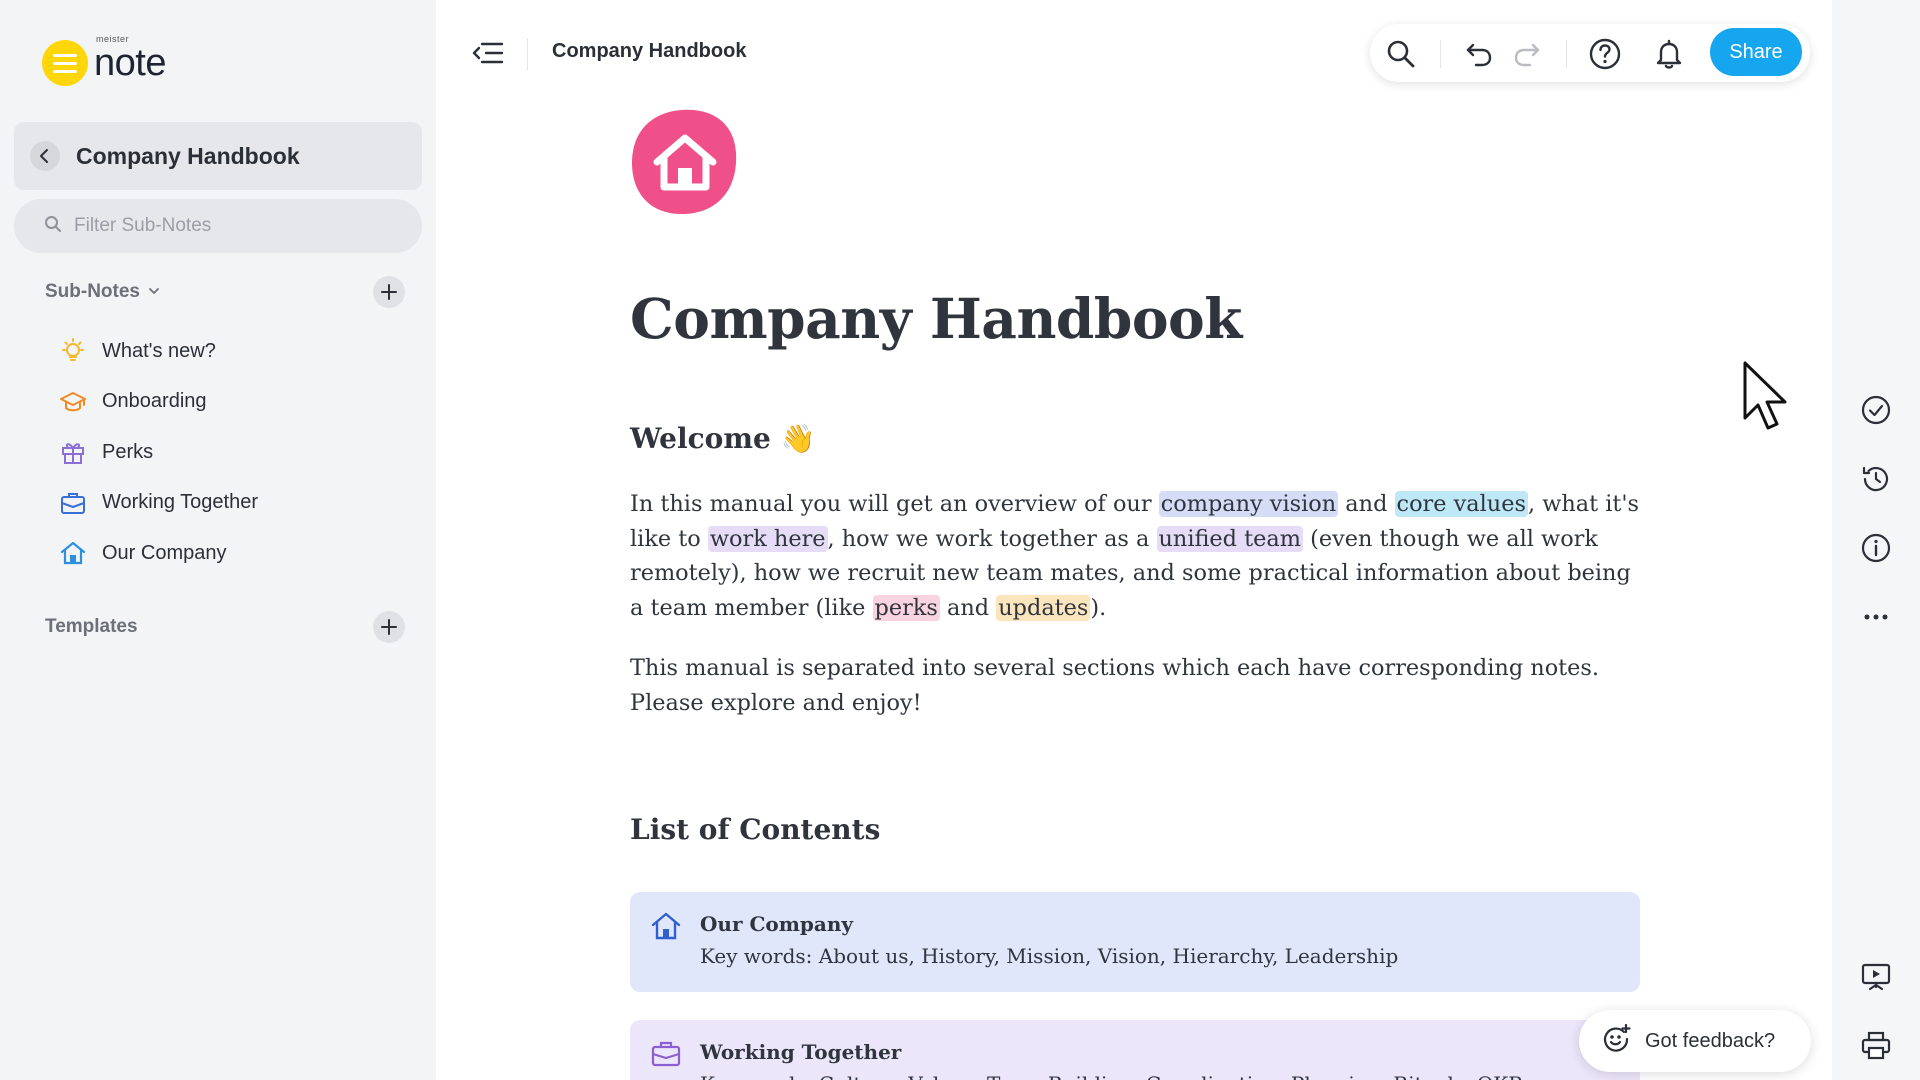  What do you see at coordinates (188, 155) in the screenshot?
I see `parent-note-title: Company Handbook` at bounding box center [188, 155].